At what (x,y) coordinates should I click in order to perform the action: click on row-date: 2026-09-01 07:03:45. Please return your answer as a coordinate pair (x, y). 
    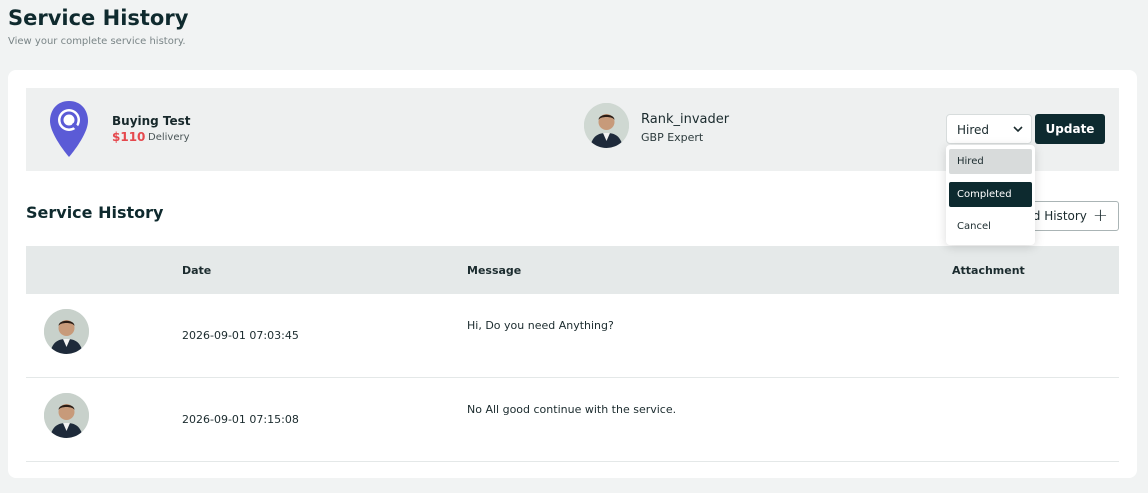
    Looking at the image, I should click on (240, 335).